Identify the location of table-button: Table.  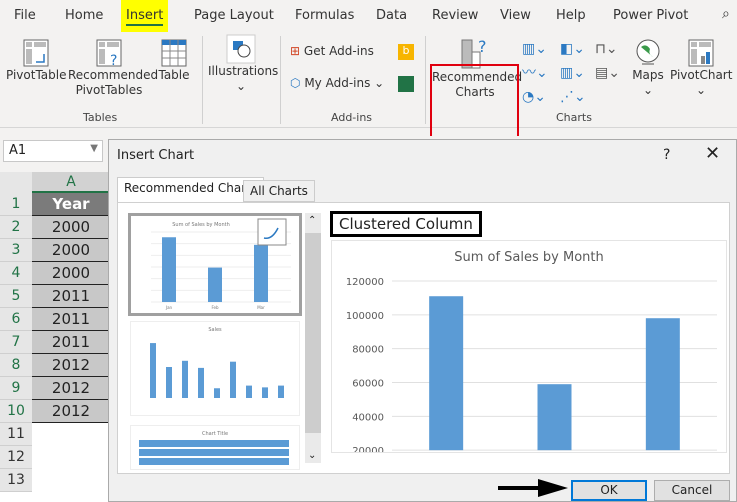
(174, 60).